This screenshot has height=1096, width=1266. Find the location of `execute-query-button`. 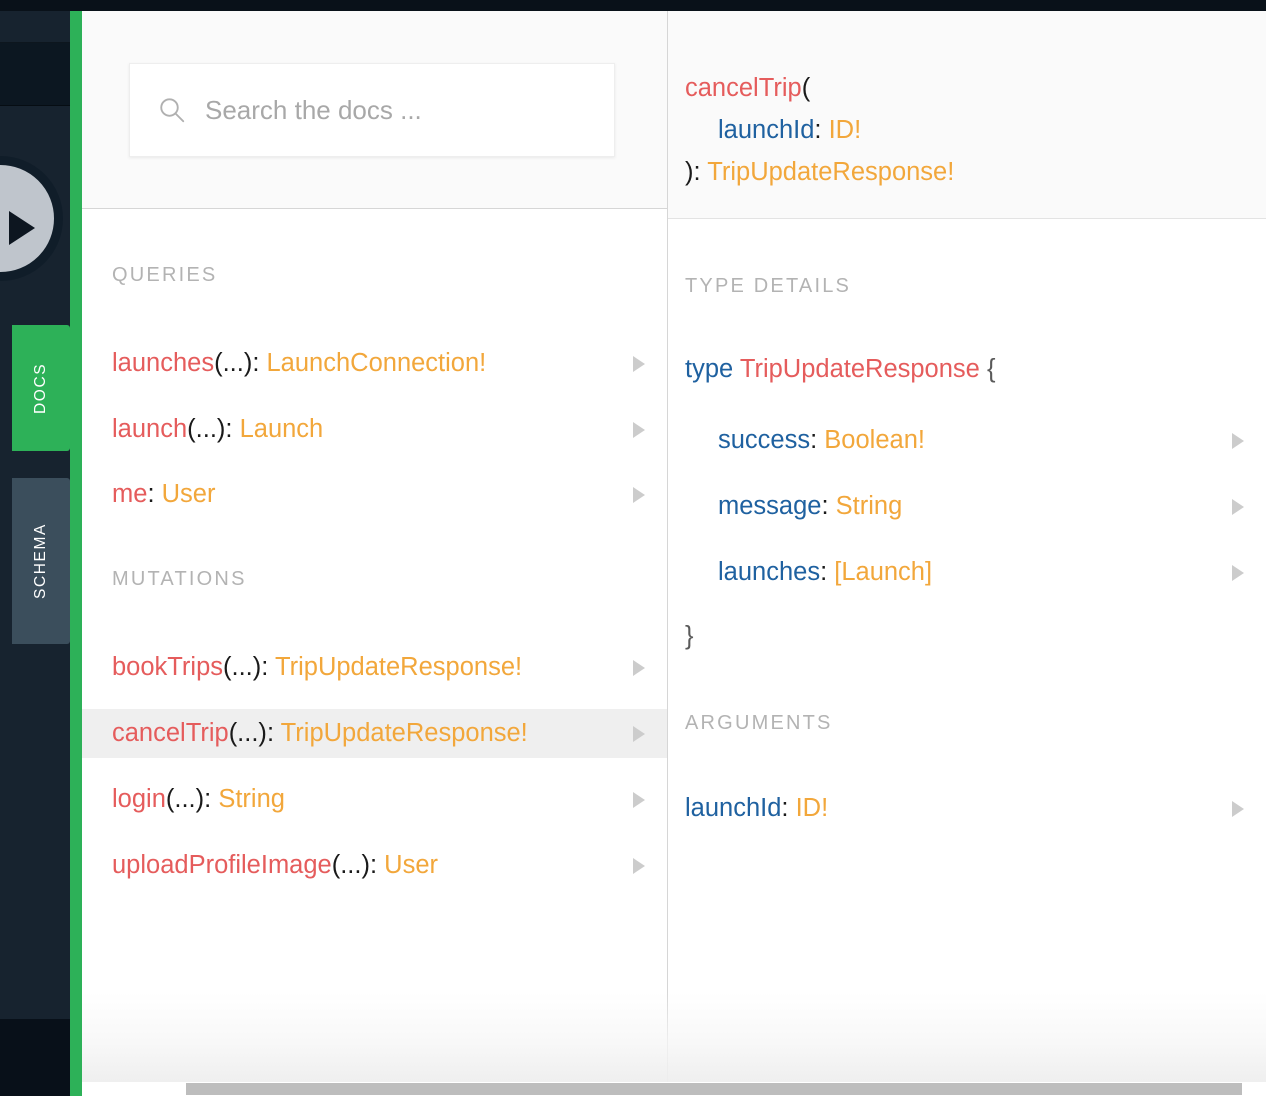

execute-query-button is located at coordinates (31, 218).